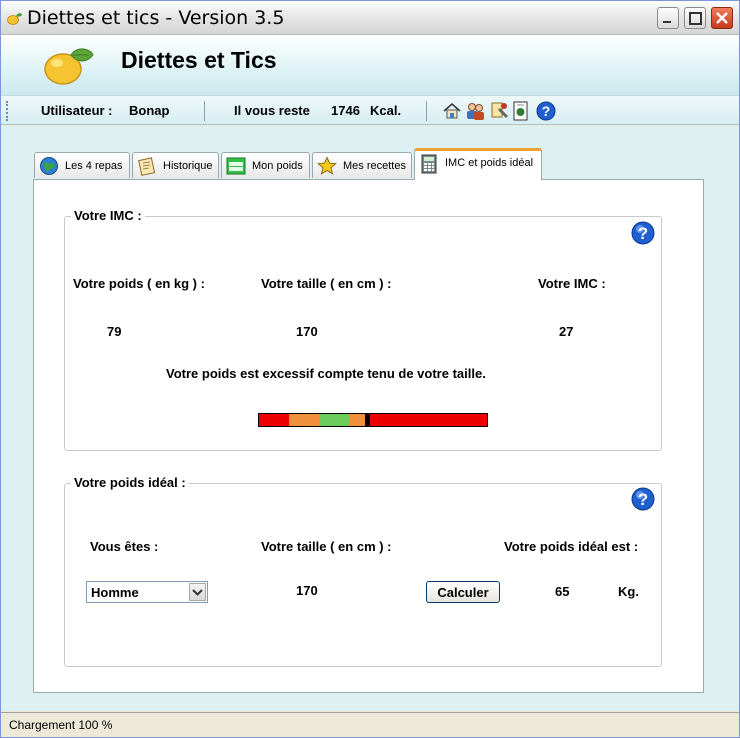  I want to click on imc-gauge-bar, so click(373, 420).